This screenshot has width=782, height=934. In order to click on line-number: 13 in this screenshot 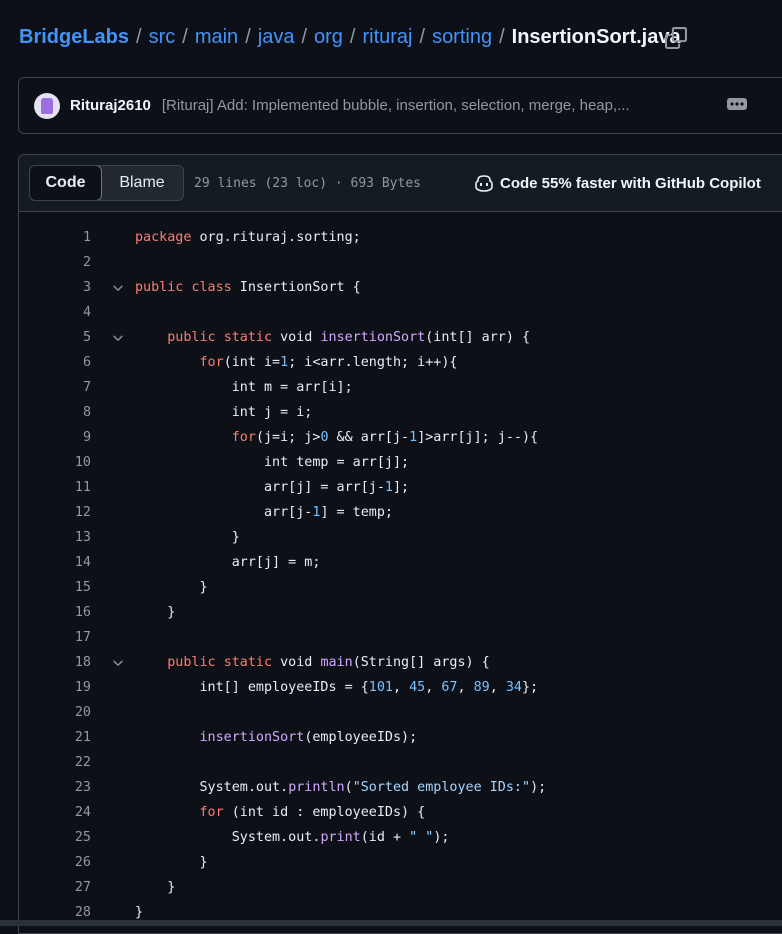, I will do `click(55, 537)`.